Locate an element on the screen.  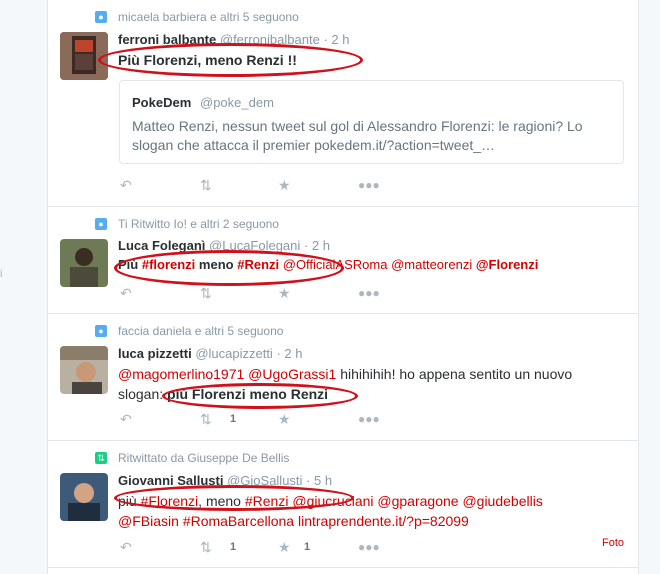
tweet-header: ferroni balbante @ferronibalbante · 2 h is located at coordinates (233, 39).